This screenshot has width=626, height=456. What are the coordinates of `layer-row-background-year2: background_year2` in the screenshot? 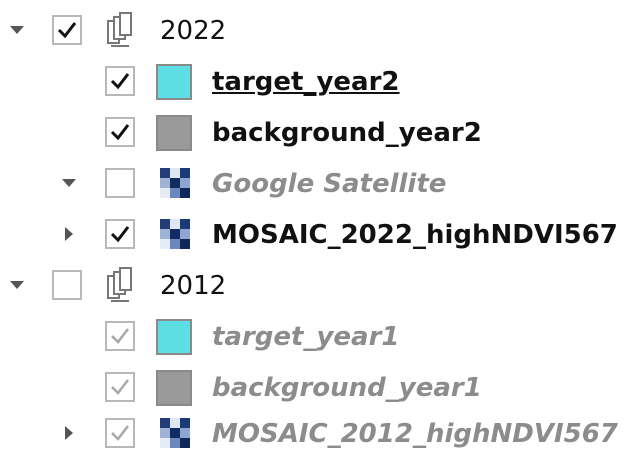 It's located at (313, 133).